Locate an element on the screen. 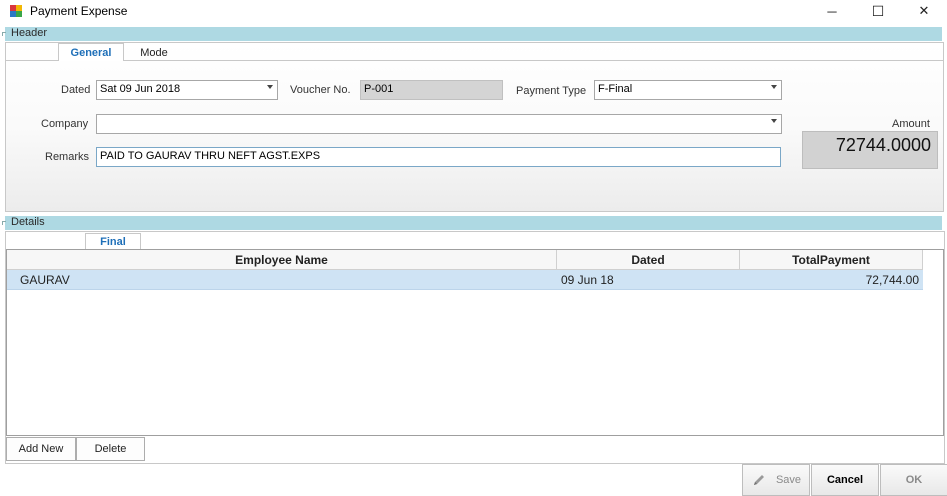 This screenshot has width=947, height=496. amount-label: Amount is located at coordinates (911, 124).